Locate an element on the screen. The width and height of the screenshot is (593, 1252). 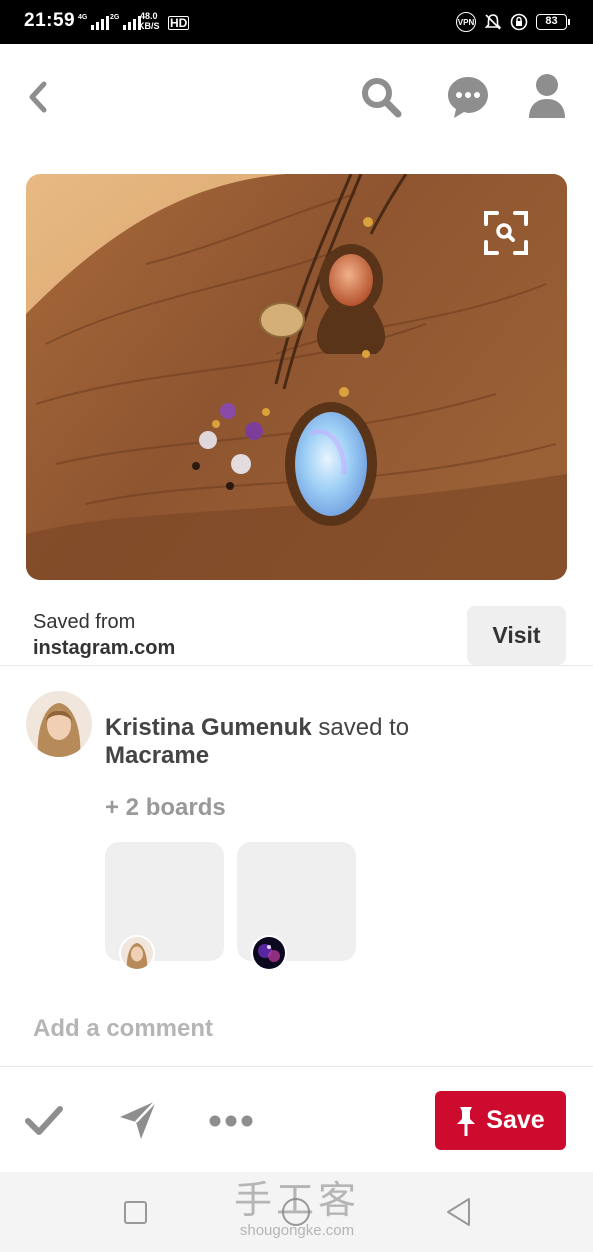
back-button is located at coordinates (38, 97).